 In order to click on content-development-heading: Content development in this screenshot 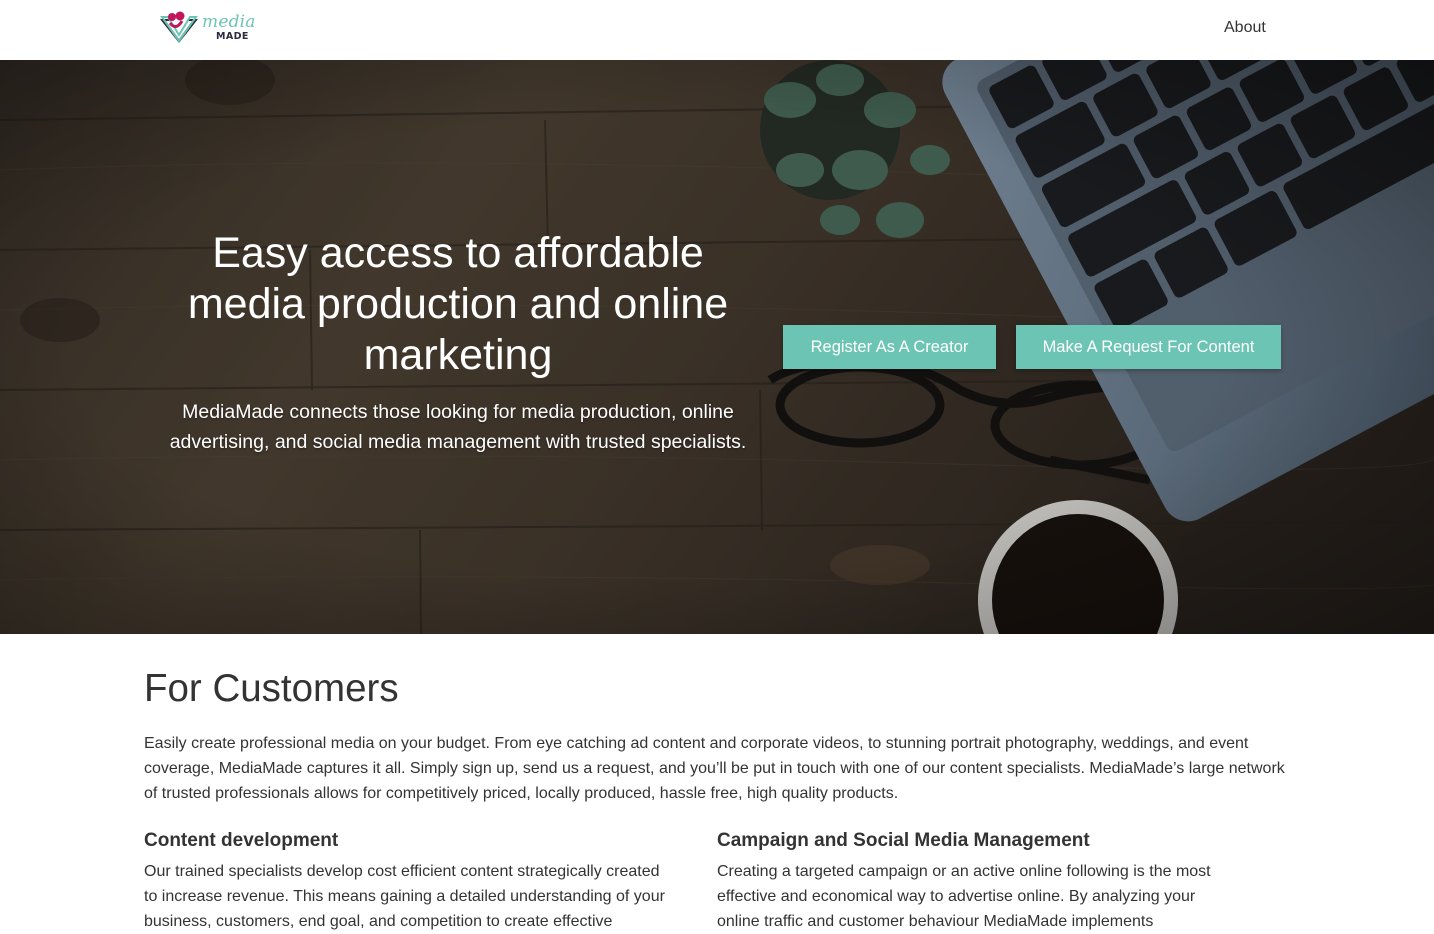, I will do `click(241, 840)`.